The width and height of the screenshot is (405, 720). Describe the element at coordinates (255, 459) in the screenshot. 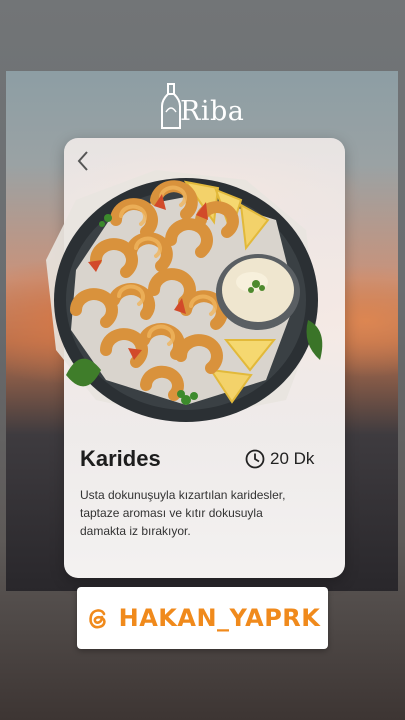

I see `clock-icon` at that location.